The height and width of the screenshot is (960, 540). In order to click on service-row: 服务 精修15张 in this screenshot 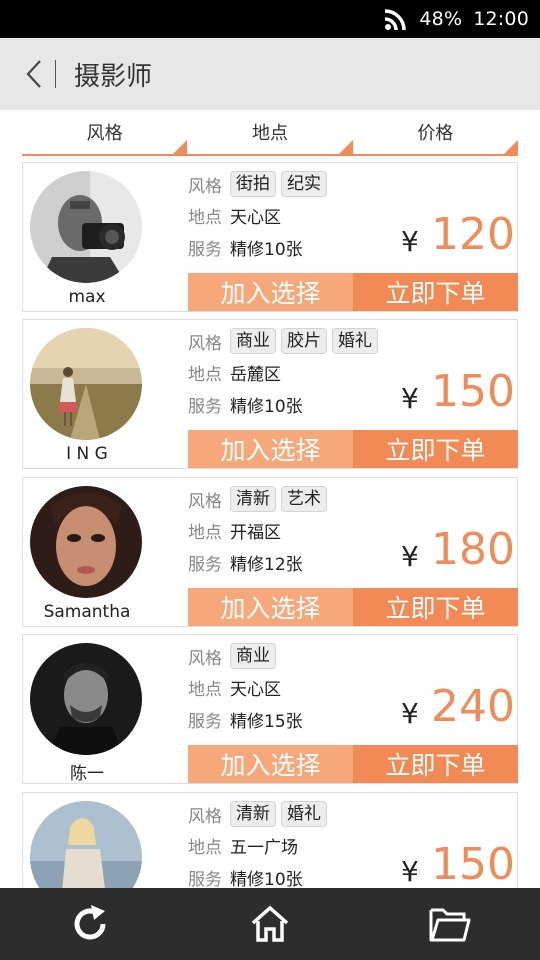, I will do `click(245, 719)`.